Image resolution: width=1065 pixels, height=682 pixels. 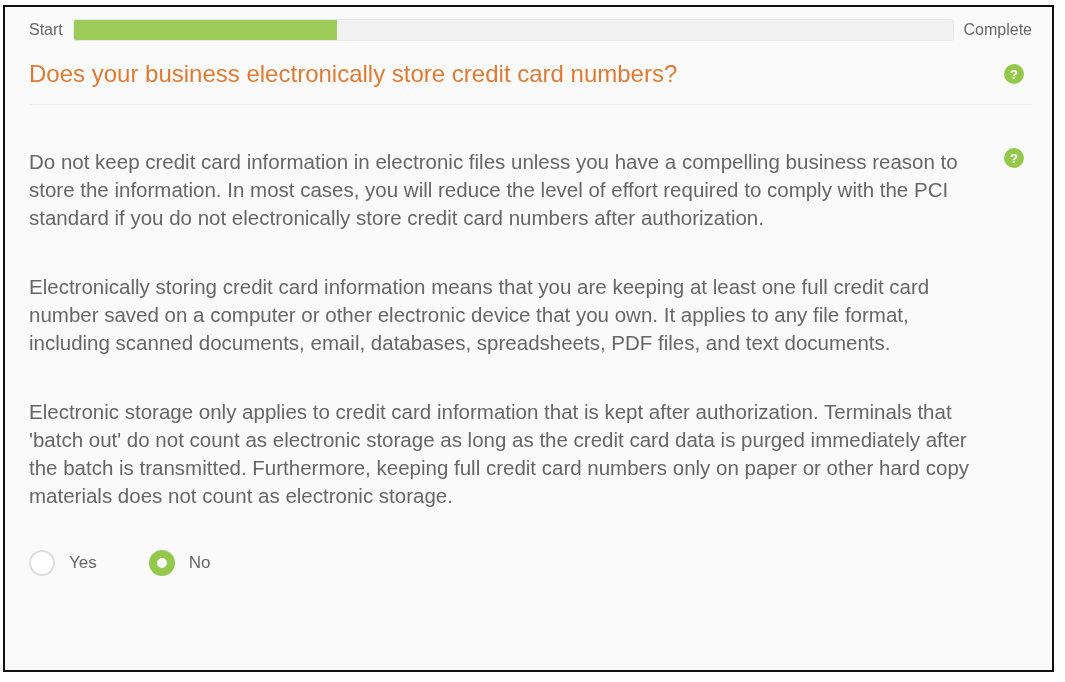 What do you see at coordinates (46, 30) in the screenshot?
I see `progress-start-label: Start` at bounding box center [46, 30].